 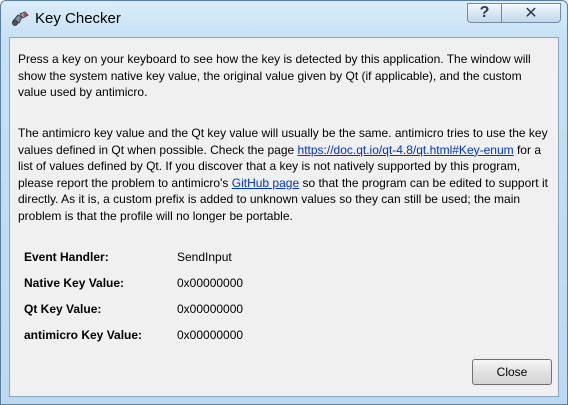 I want to click on native-key-value: 0x00000000, so click(x=210, y=283).